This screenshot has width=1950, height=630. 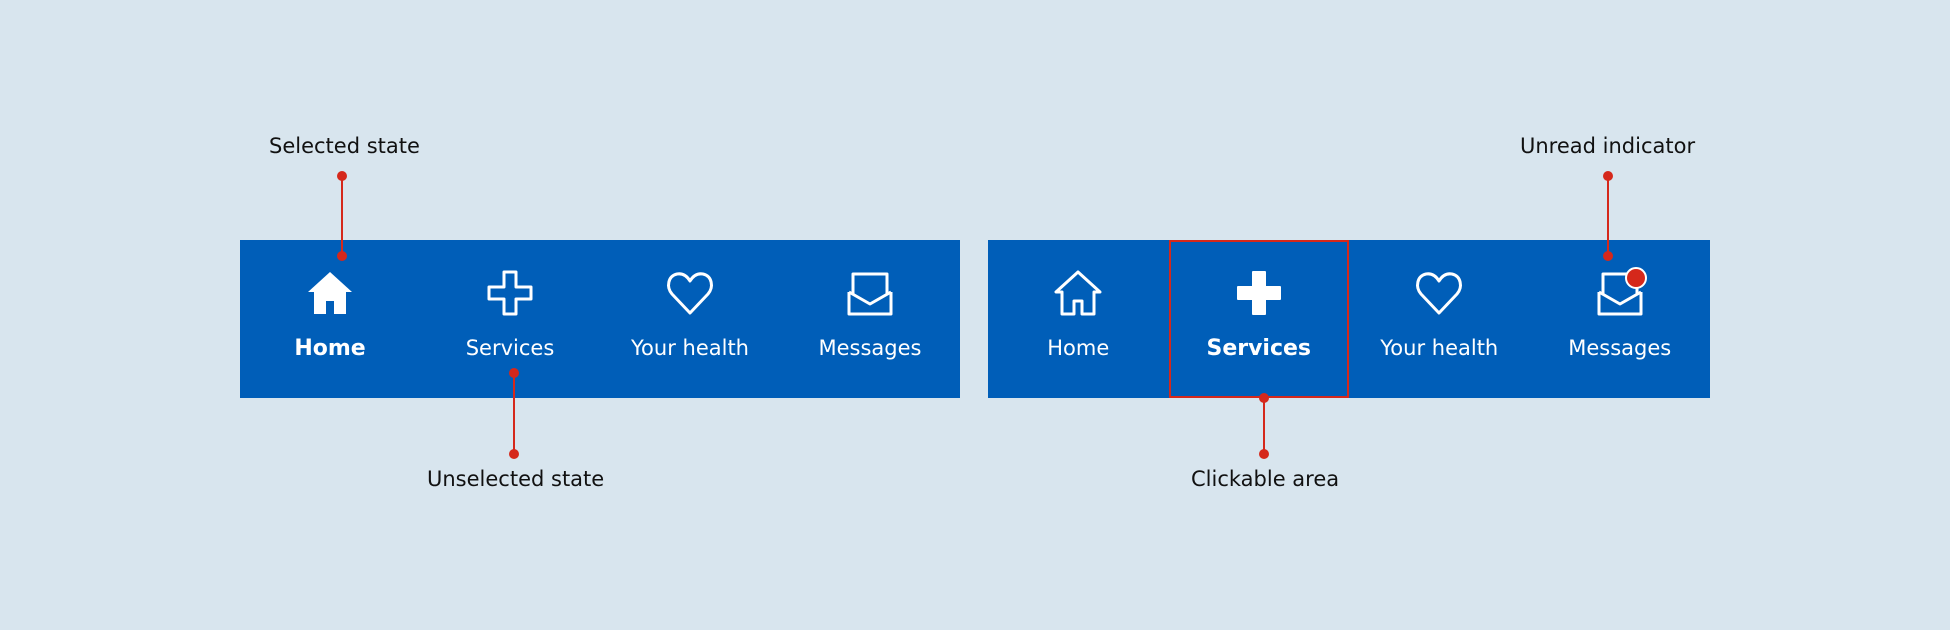 I want to click on nav-item-services: Services, so click(x=1258, y=319).